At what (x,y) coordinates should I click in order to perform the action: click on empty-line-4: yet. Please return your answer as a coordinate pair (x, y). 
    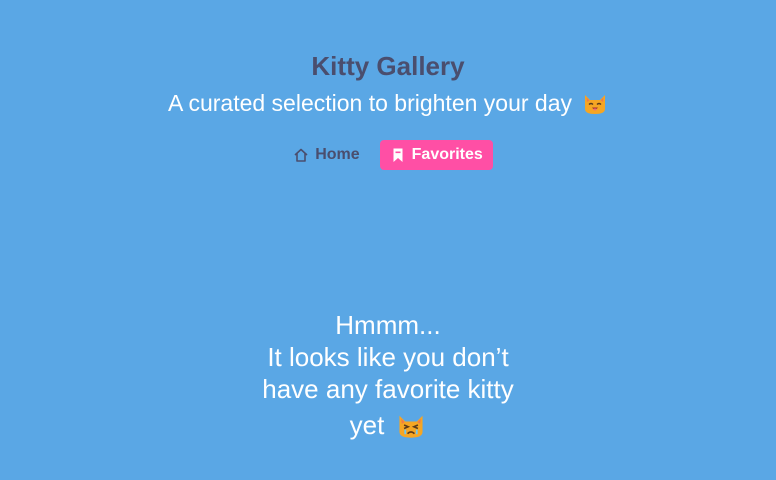
    Looking at the image, I should click on (388, 425).